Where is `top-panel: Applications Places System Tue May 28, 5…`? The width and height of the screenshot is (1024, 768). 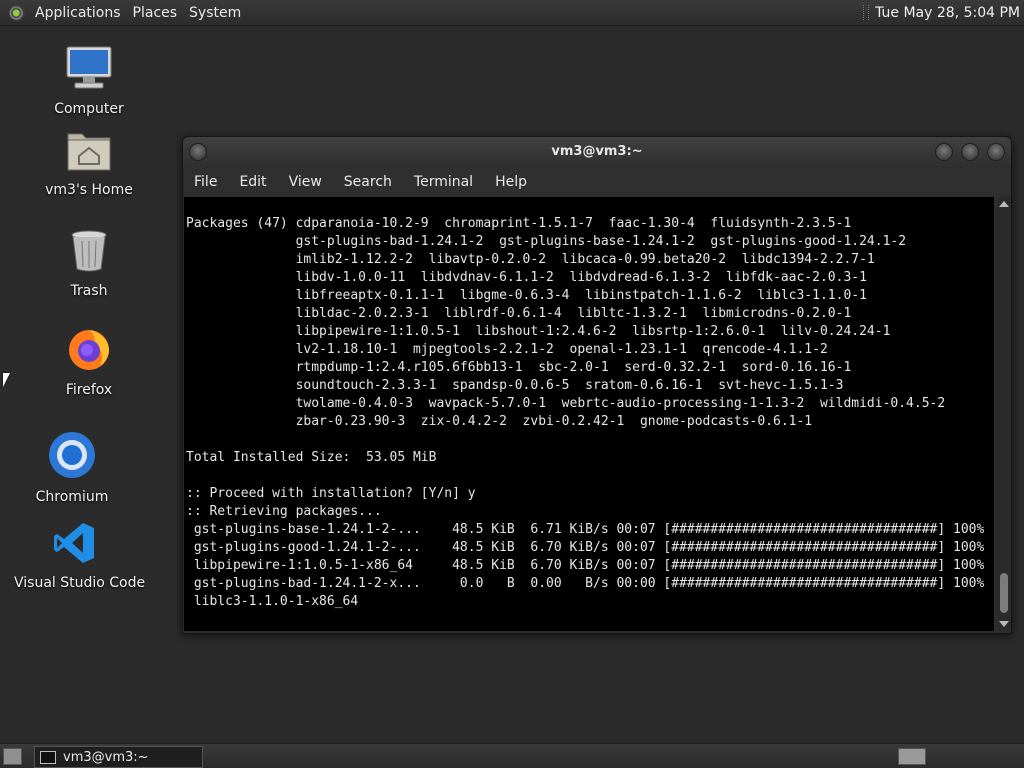
top-panel: Applications Places System Tue May 28, 5… is located at coordinates (512, 13).